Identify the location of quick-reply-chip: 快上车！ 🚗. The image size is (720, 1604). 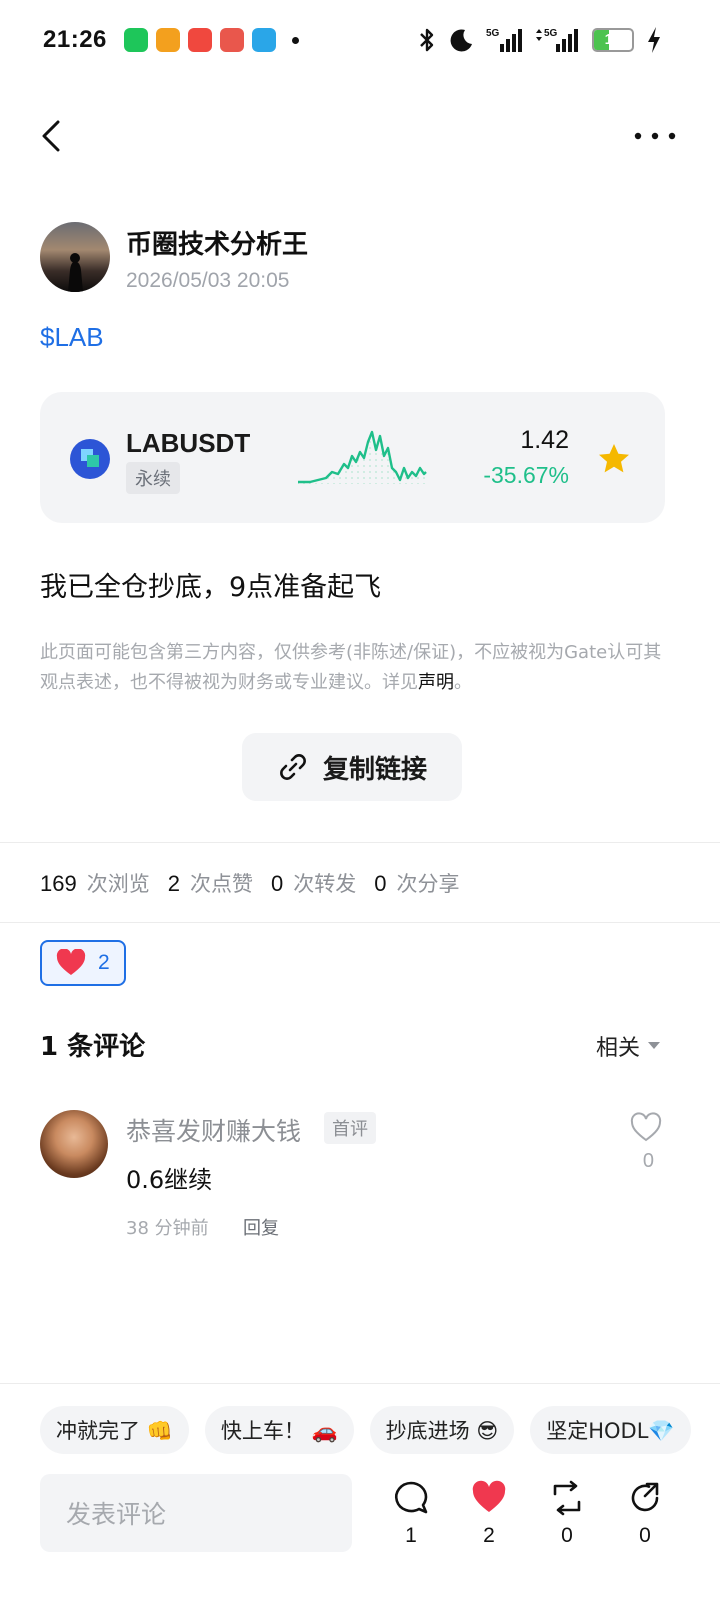
(279, 1430).